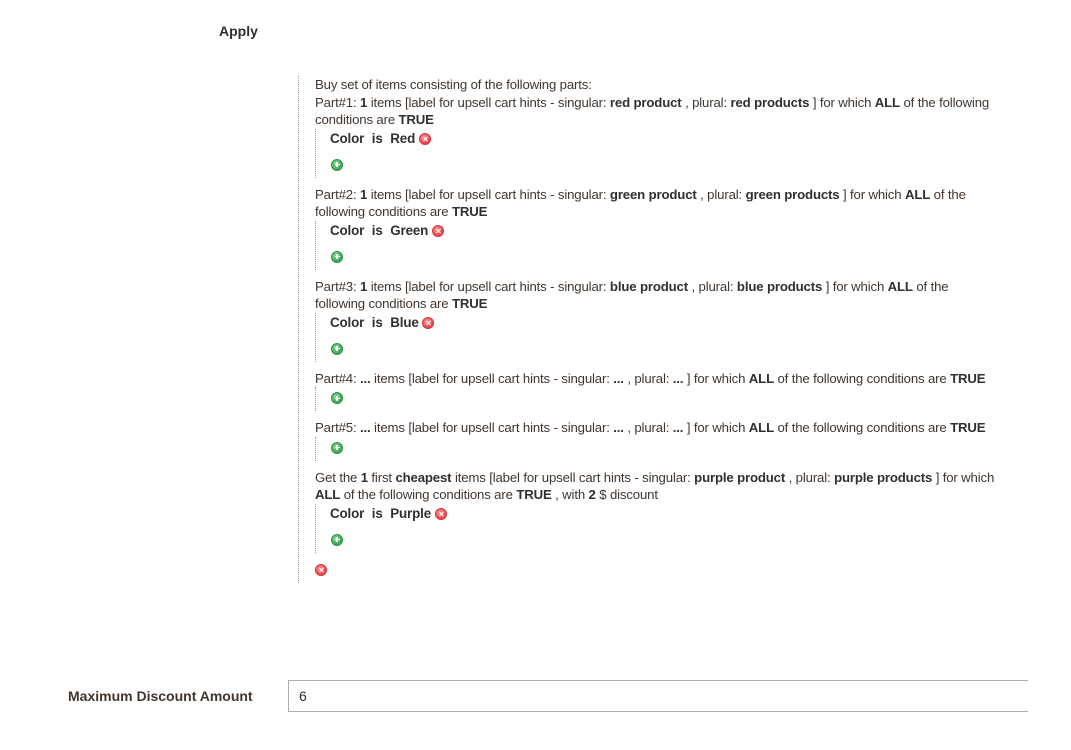  I want to click on get-text: first, so click(381, 477).